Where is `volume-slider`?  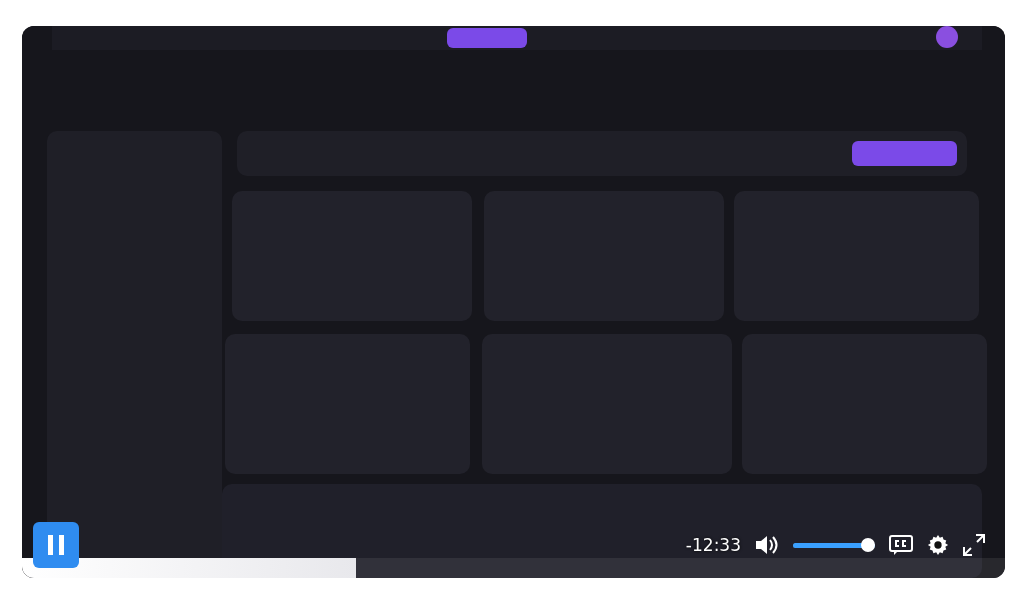 volume-slider is located at coordinates (834, 545).